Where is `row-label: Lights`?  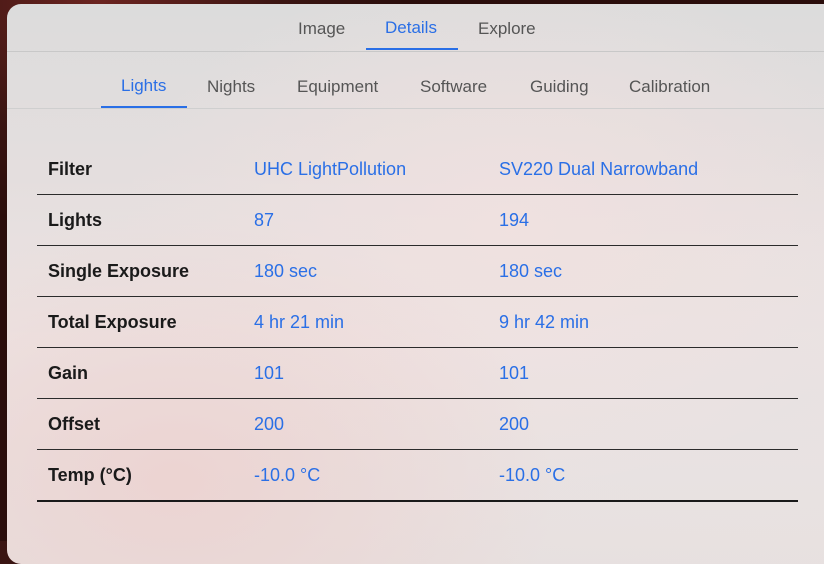 row-label: Lights is located at coordinates (140, 220).